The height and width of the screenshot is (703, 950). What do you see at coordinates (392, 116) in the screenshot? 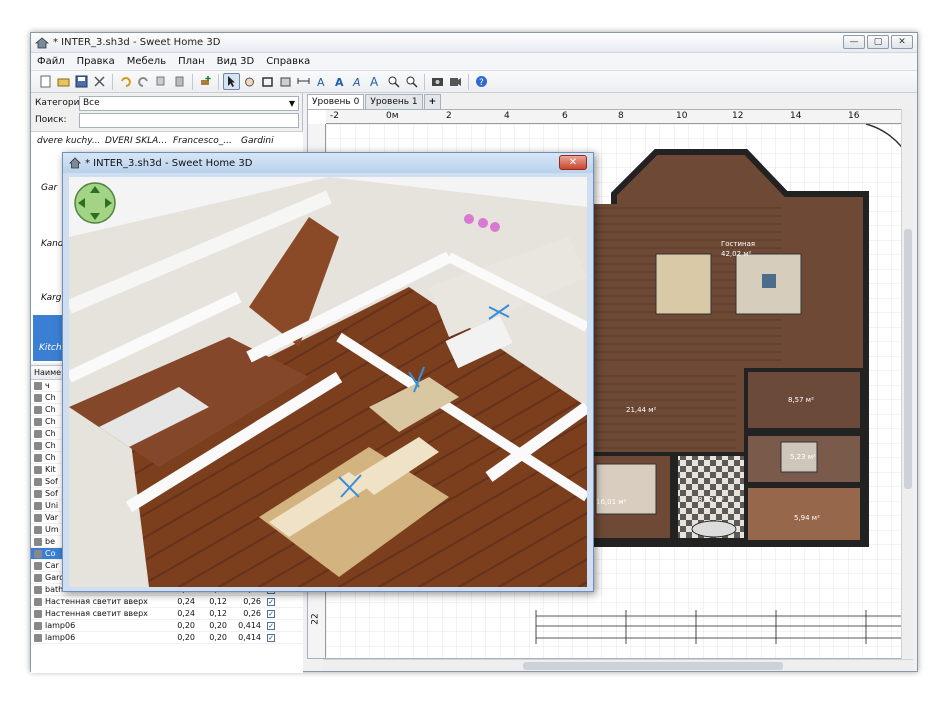
I see `ruler-mark: 0м` at bounding box center [392, 116].